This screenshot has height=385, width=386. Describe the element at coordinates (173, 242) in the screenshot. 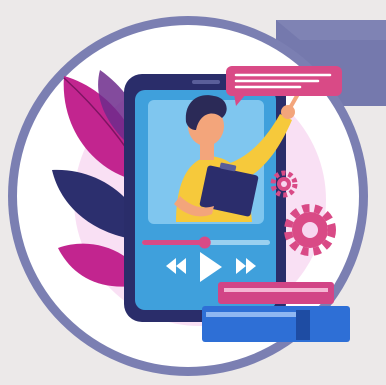

I see `progress-fill` at that location.